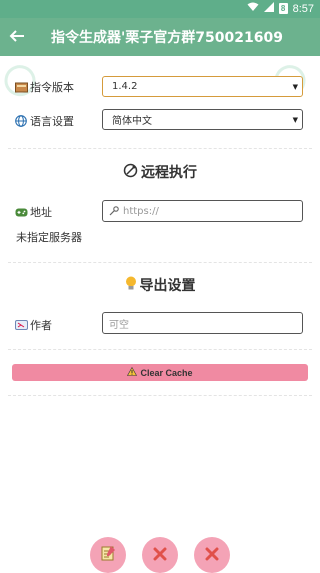  What do you see at coordinates (202, 86) in the screenshot?
I see `version-select: 1.4.2 ▼` at bounding box center [202, 86].